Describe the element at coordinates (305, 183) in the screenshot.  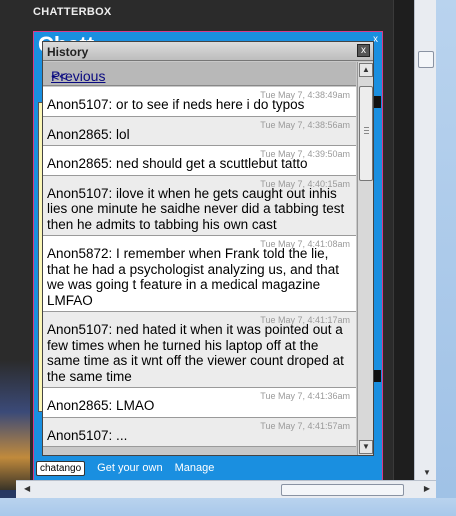
I see `message-timestamp: Tue May 7, 4:40:15am` at that location.